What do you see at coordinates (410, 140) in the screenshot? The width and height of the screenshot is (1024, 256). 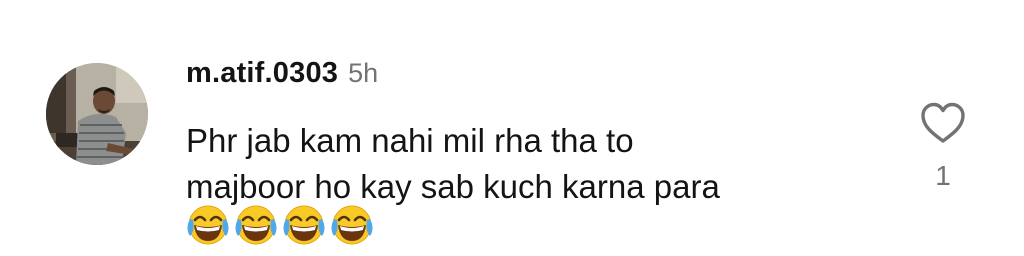 I see `comment-text-line: Phr jab kam nahi mil rha tha to` at bounding box center [410, 140].